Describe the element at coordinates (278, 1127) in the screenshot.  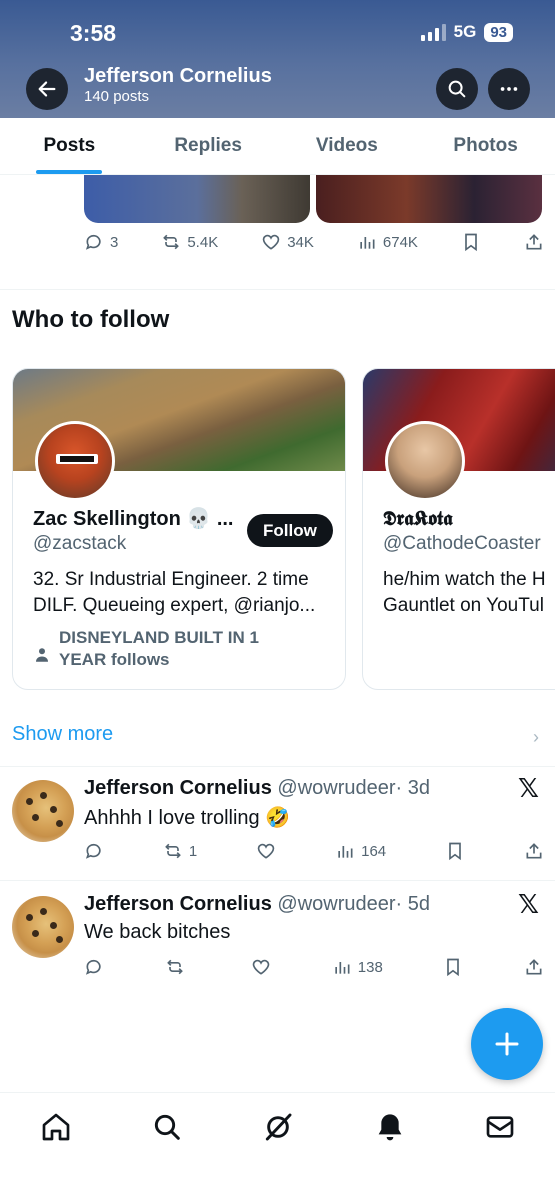
I see `grok-icon` at that location.